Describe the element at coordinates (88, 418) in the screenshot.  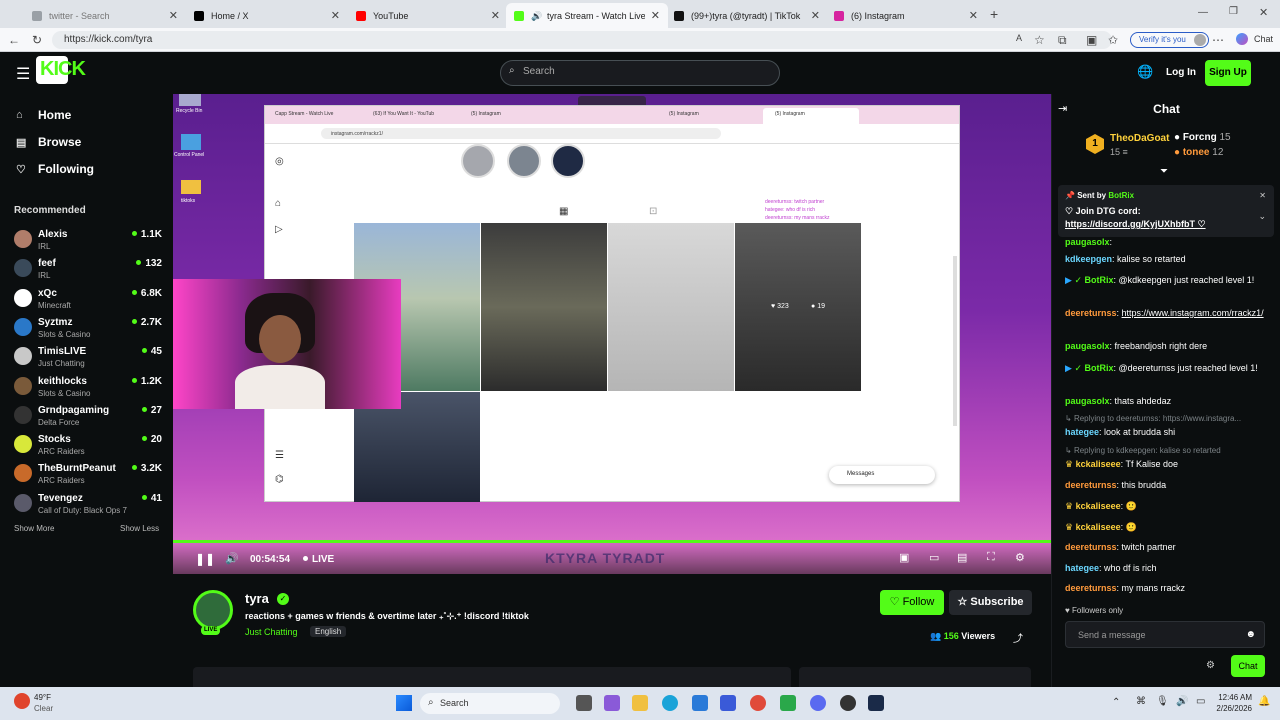
I see `sidebar-channel: Grndpagaming Delta Force 27` at that location.